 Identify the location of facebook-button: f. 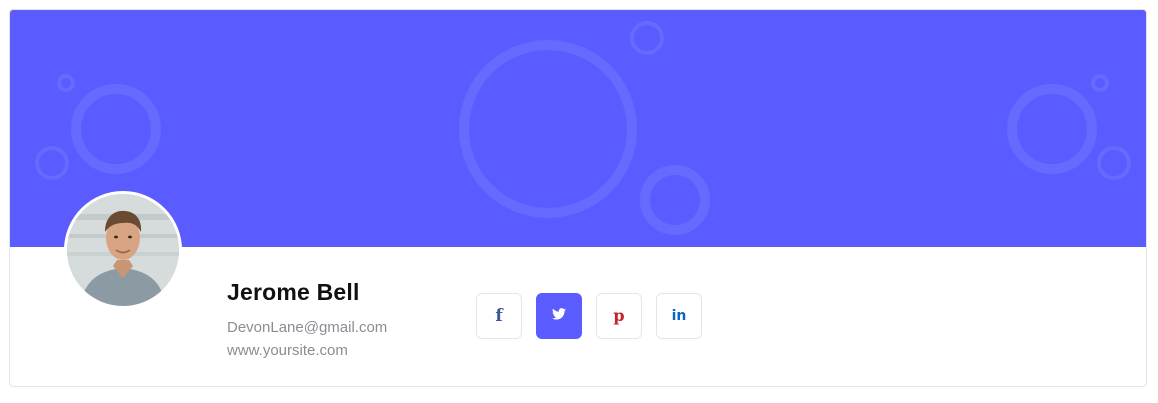
(499, 316).